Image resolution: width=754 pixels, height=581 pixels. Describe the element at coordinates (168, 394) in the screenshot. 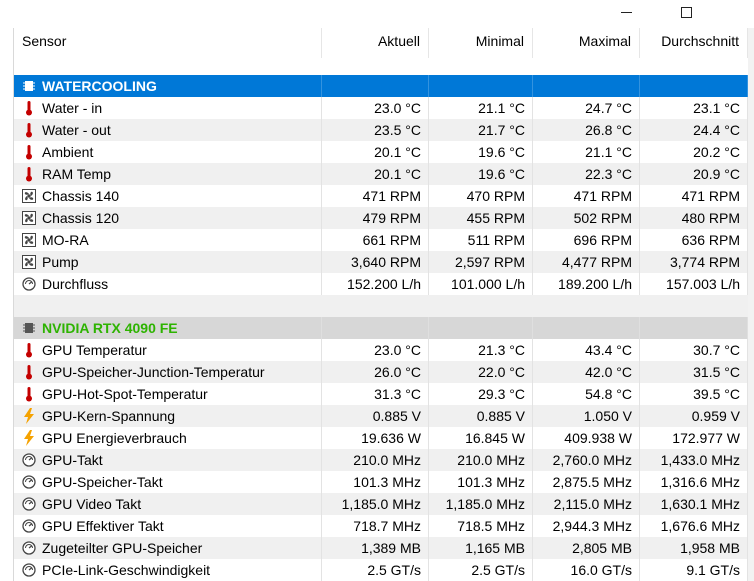

I see `sensor-name-cell: GPU-Hot-Spot-Temperatur` at that location.